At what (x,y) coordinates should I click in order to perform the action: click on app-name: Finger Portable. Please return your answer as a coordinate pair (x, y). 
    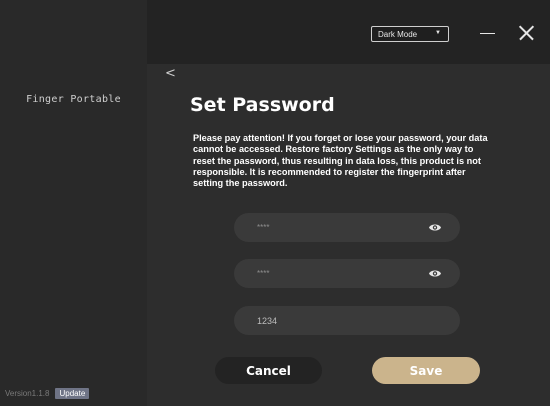
    Looking at the image, I should click on (73, 99).